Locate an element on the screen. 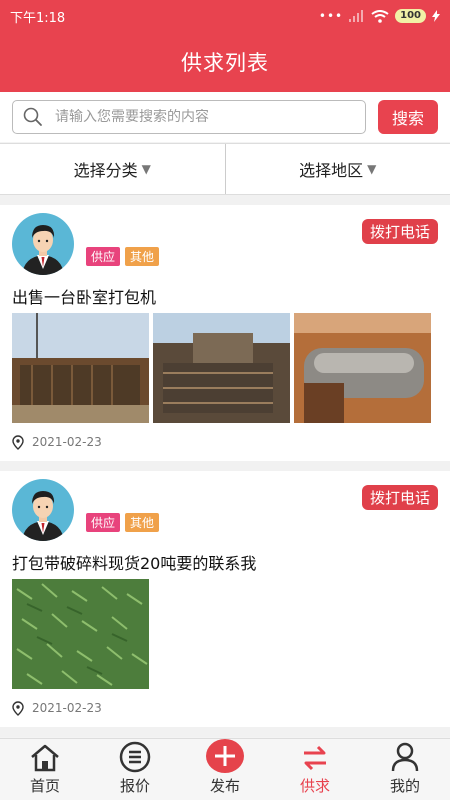  region-filter-label: 选择地区 is located at coordinates (331, 170).